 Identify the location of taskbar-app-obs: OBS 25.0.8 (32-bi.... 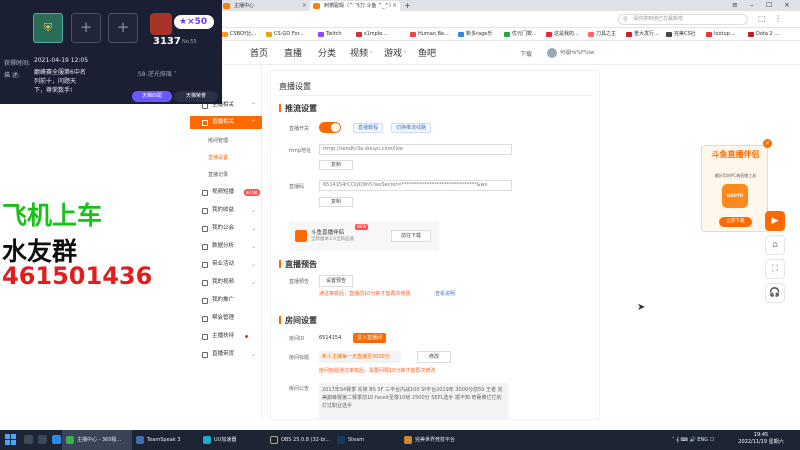
(298, 440).